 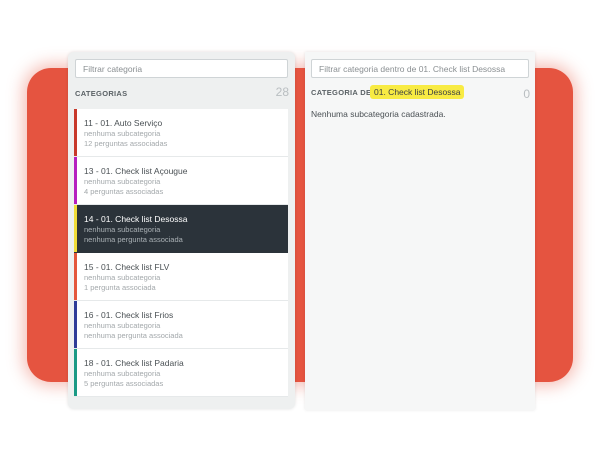 I want to click on category-question-count: 4 perguntas associadas, so click(x=124, y=191).